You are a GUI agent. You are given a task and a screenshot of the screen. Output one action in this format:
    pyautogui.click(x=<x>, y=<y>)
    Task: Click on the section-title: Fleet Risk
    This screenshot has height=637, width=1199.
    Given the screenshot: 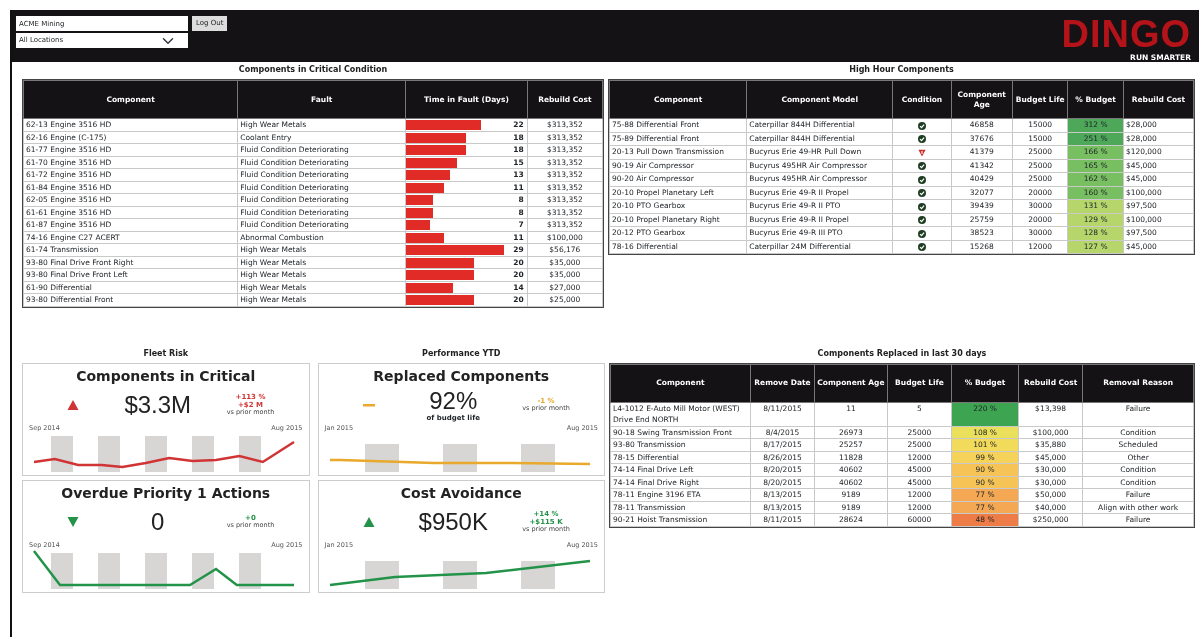 What is the action you would take?
    pyautogui.click(x=166, y=353)
    